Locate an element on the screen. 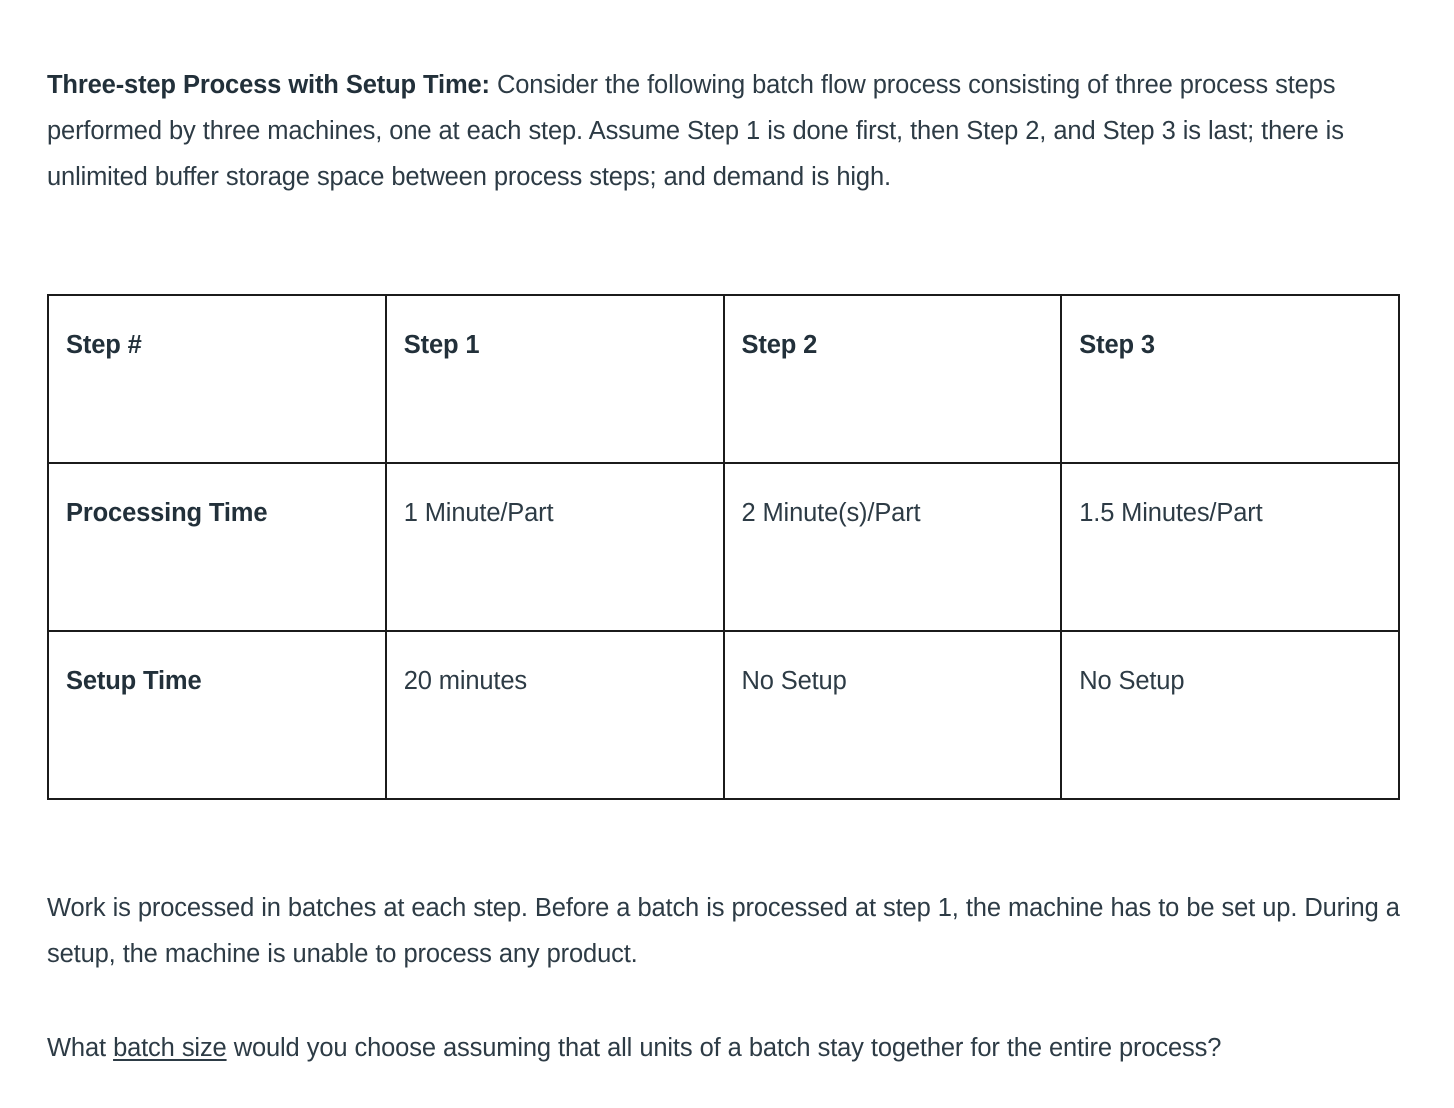 The height and width of the screenshot is (1108, 1454). processing-time-step-1: 1 Minute/Part is located at coordinates (554, 547).